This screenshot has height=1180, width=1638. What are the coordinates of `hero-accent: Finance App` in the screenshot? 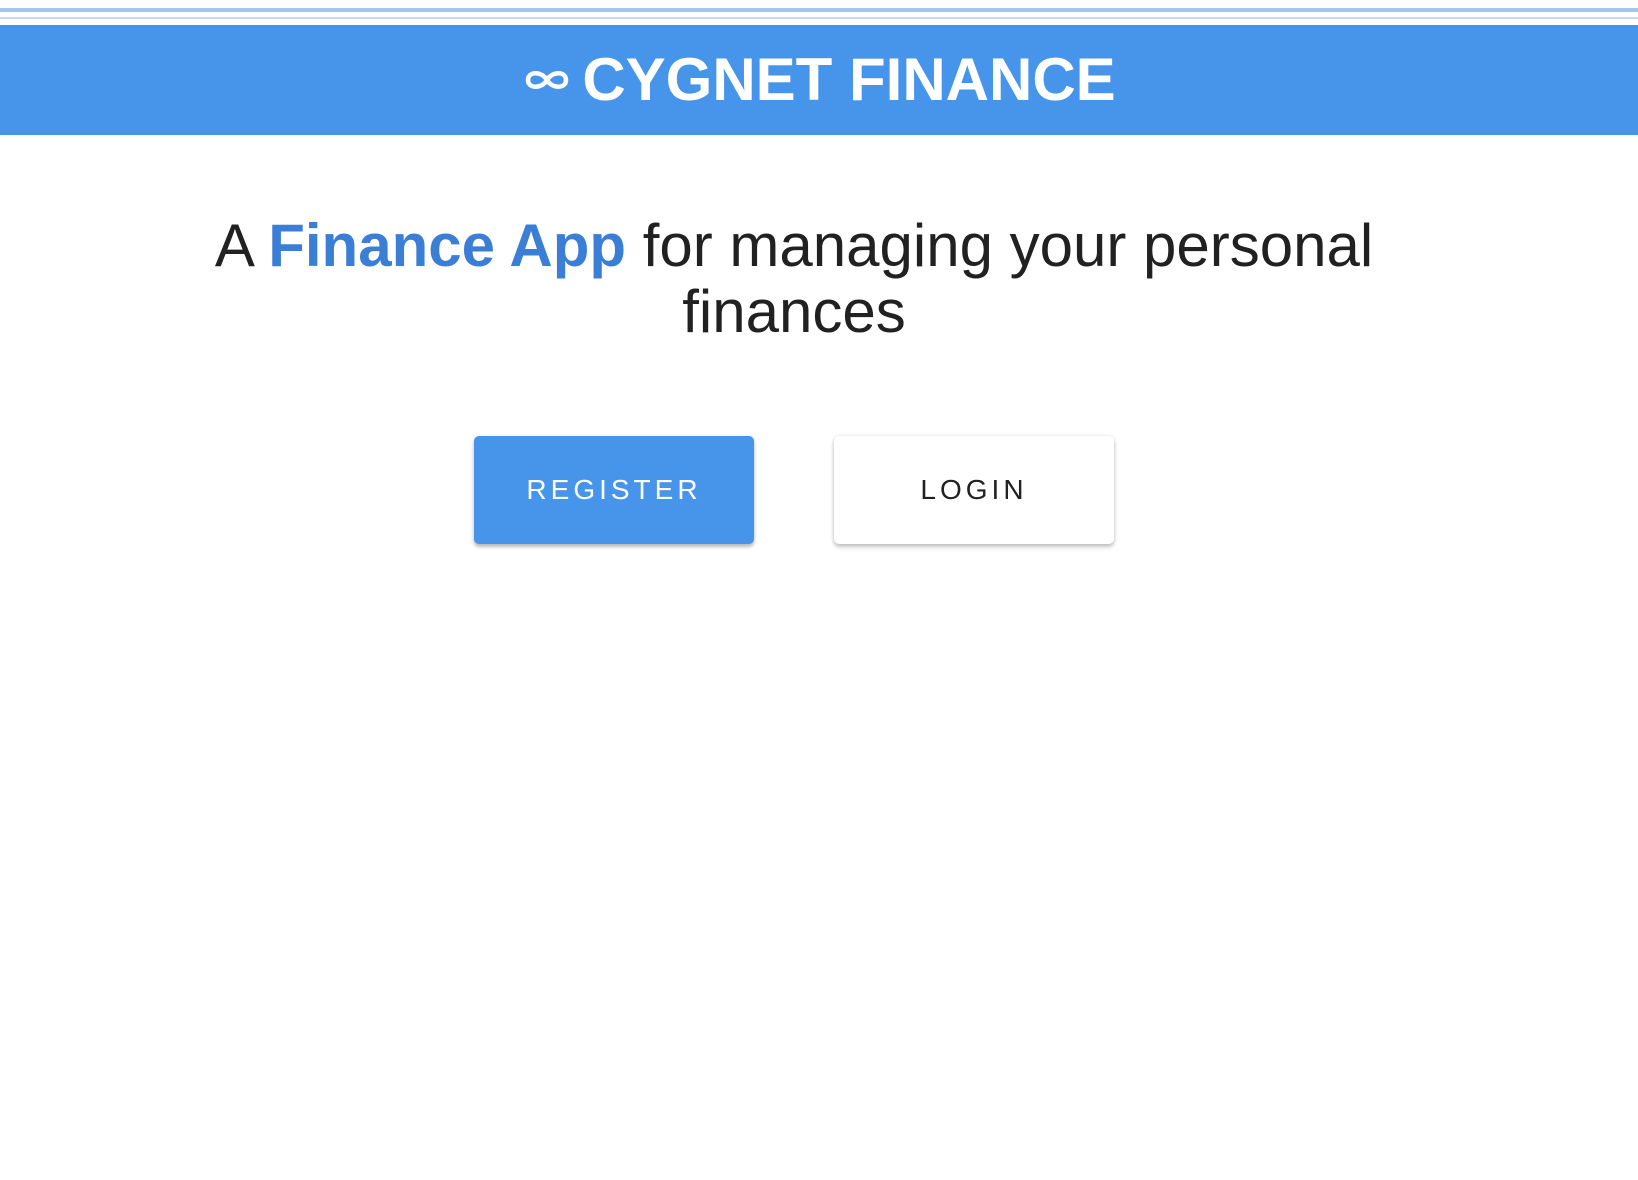 It's located at (447, 245).